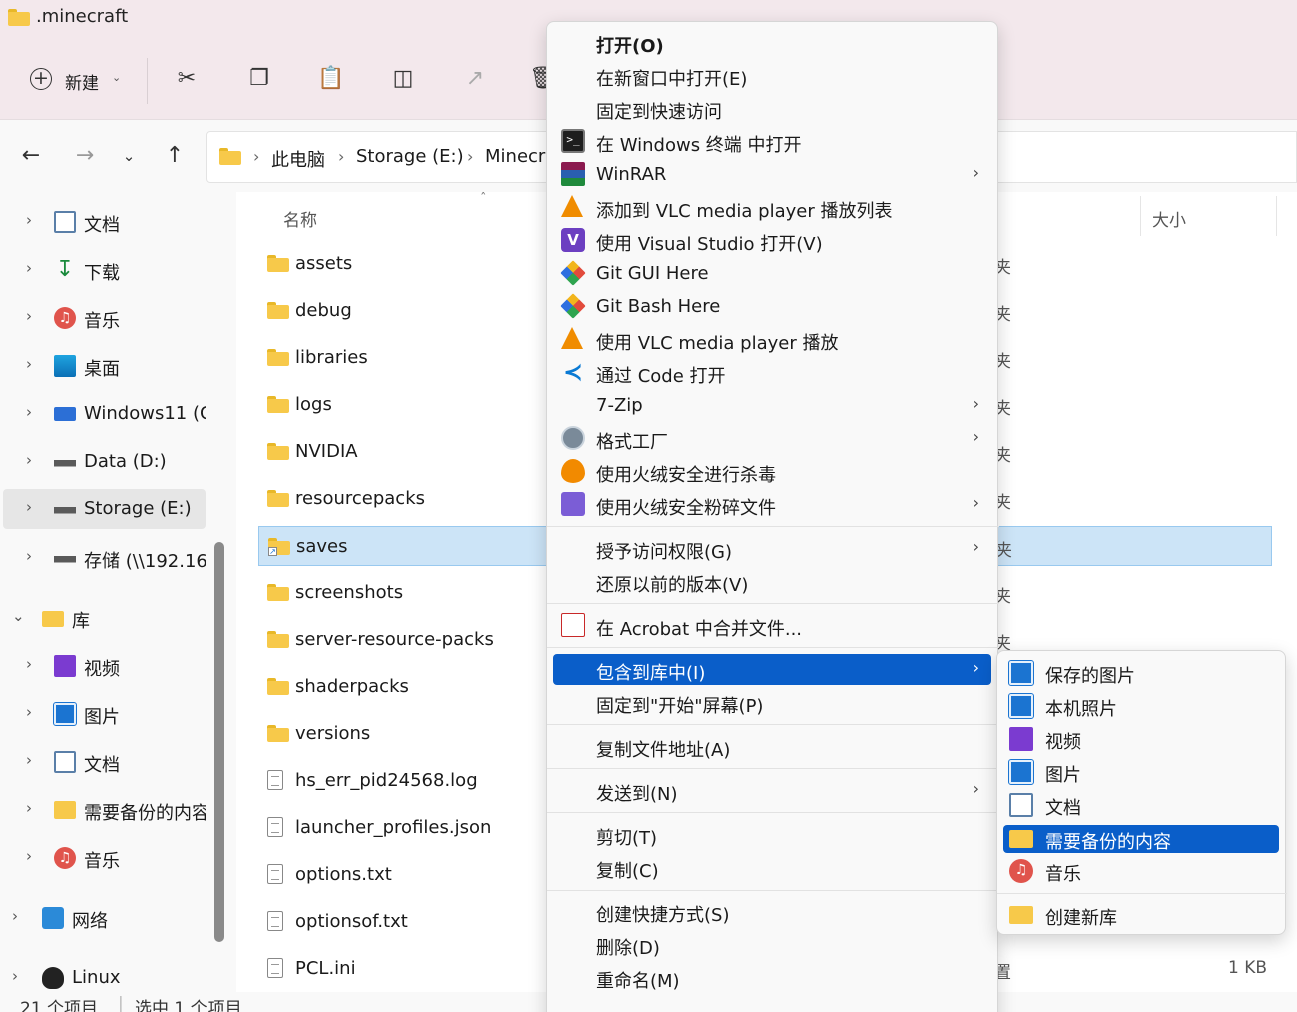 The image size is (1297, 1012). I want to click on json-file-icon, so click(275, 827).